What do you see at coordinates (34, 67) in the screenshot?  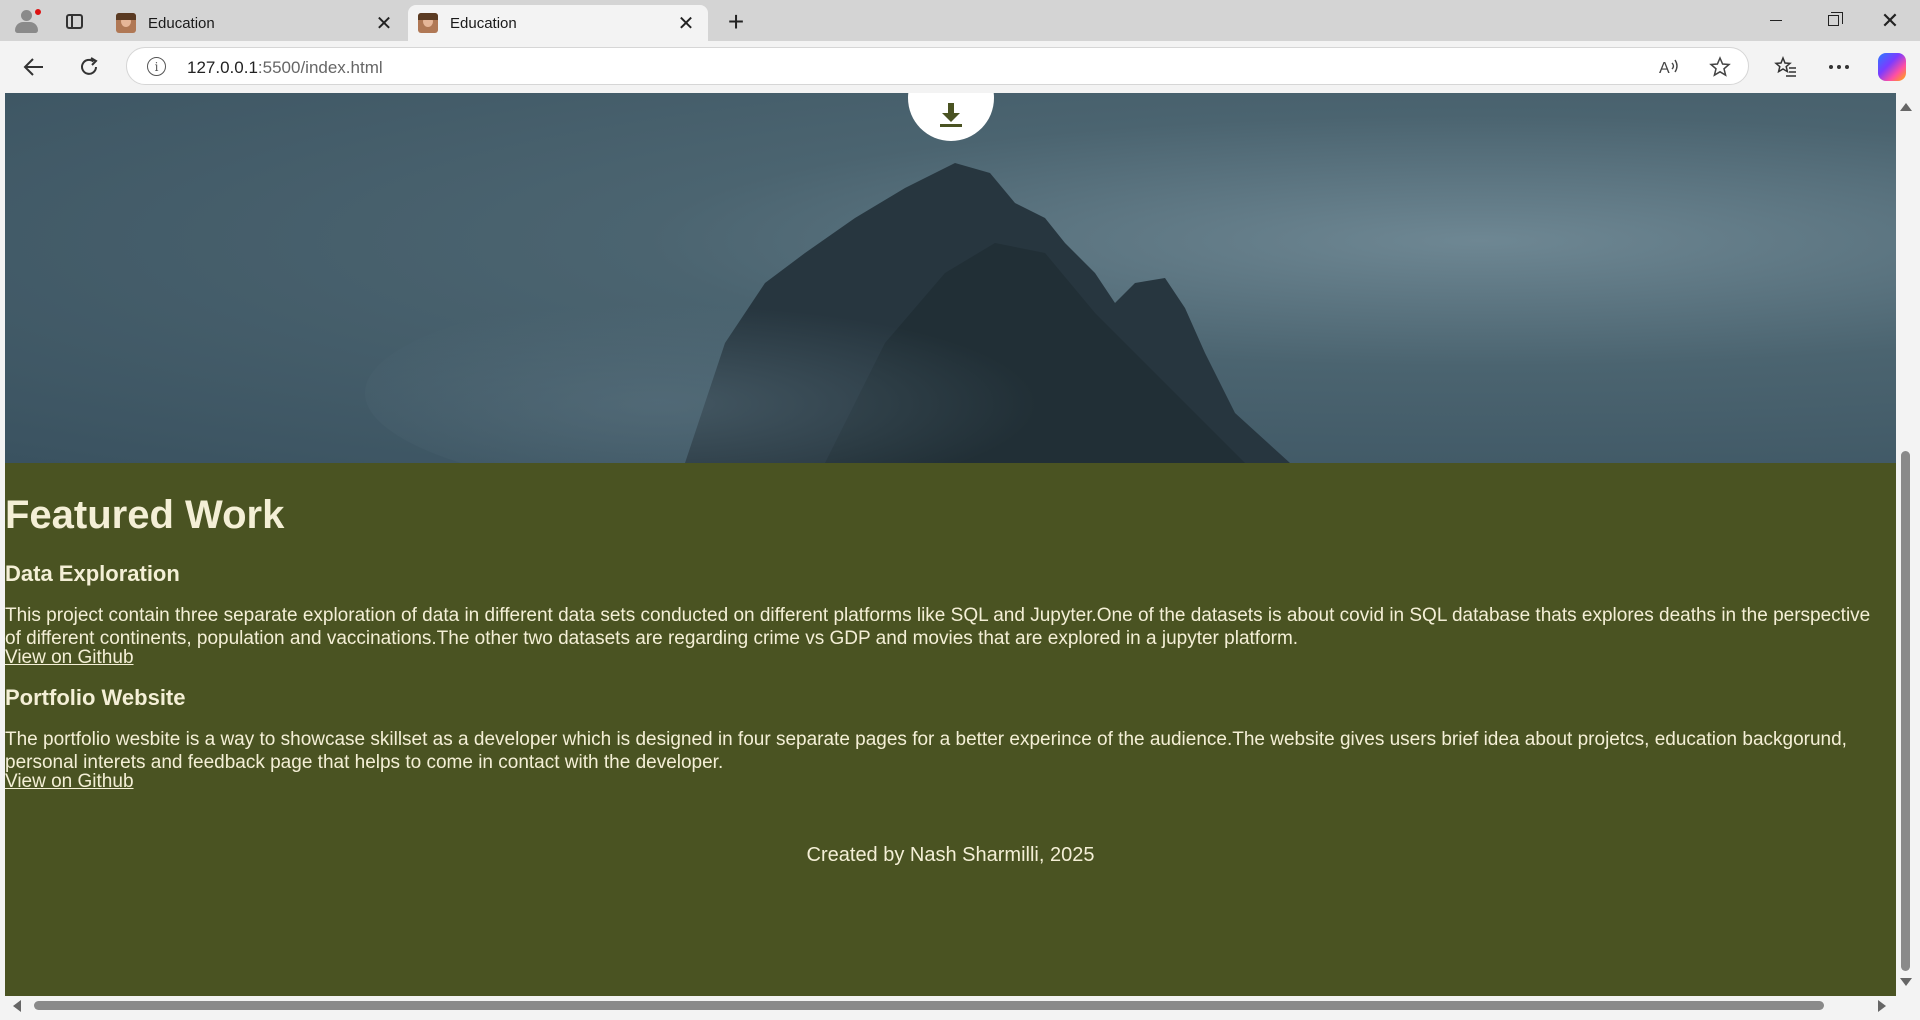 I see `back-arrow-icon` at bounding box center [34, 67].